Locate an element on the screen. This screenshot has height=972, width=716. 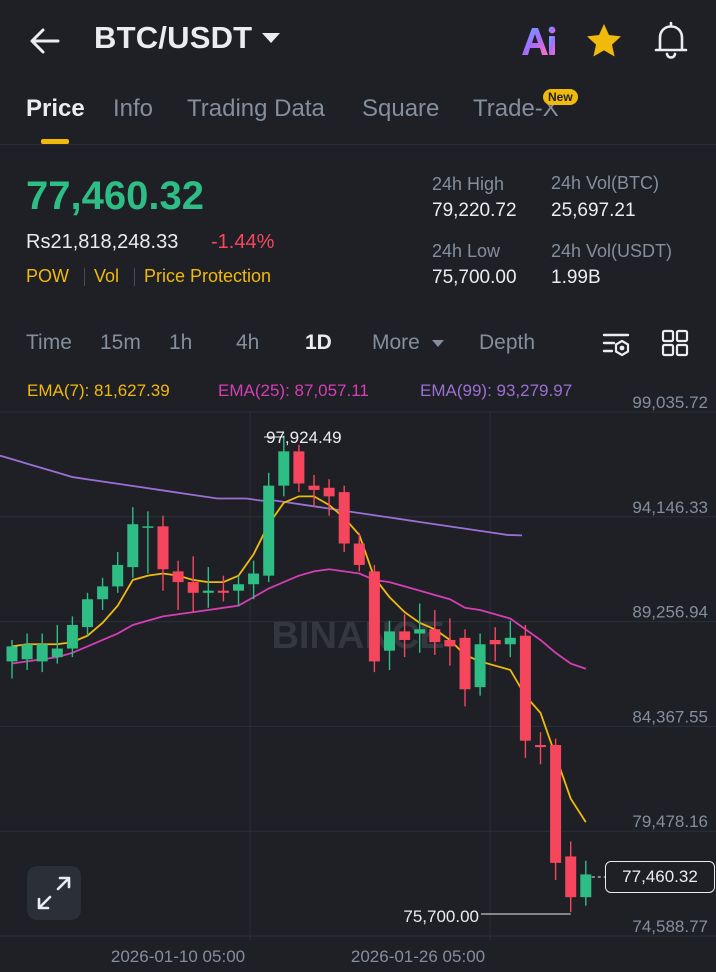
timeframe-time: Time is located at coordinates (49, 343).